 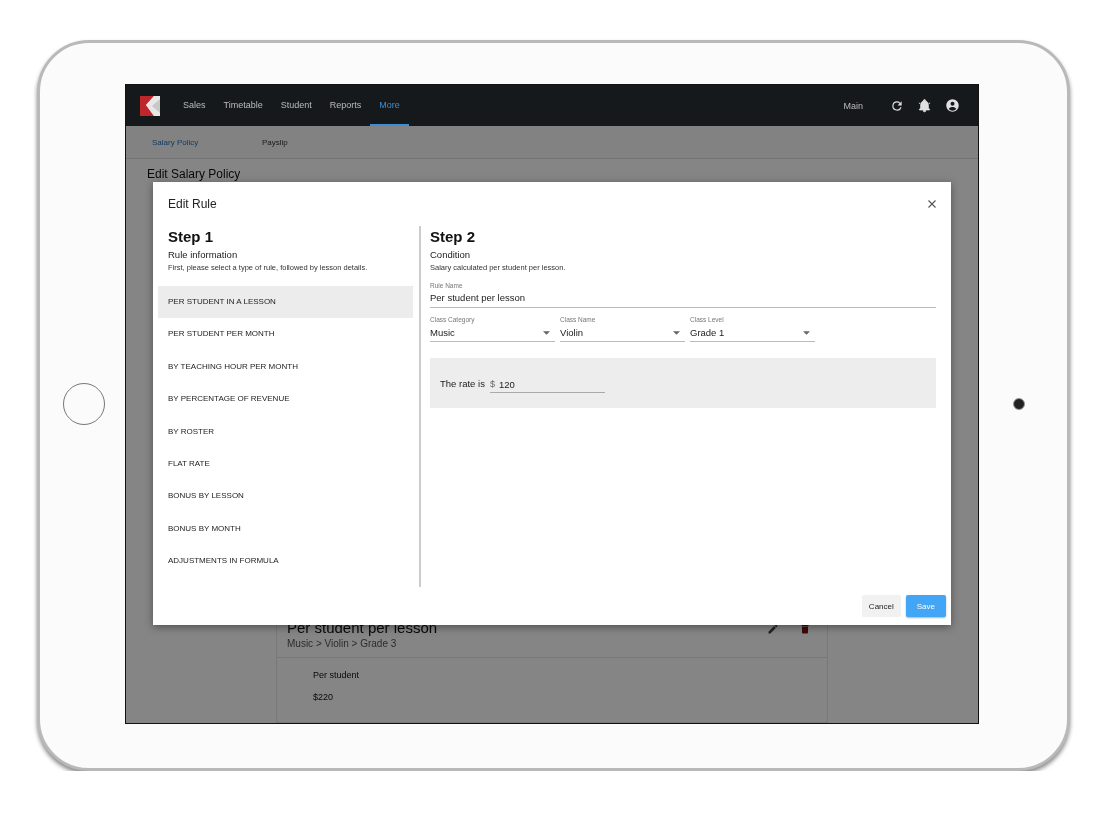 What do you see at coordinates (853, 105) in the screenshot?
I see `workspace-link: Main` at bounding box center [853, 105].